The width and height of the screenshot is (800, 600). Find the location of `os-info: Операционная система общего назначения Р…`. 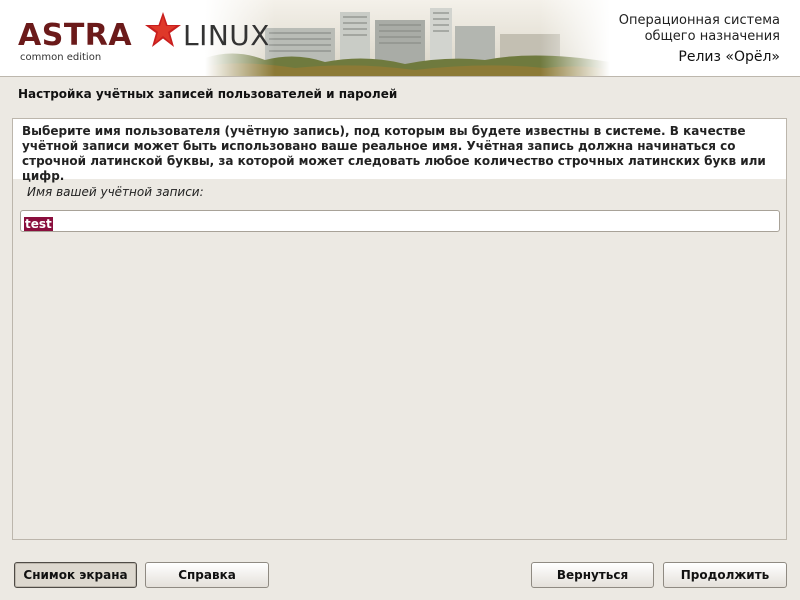

os-info: Операционная система общего назначения Р… is located at coordinates (699, 39).